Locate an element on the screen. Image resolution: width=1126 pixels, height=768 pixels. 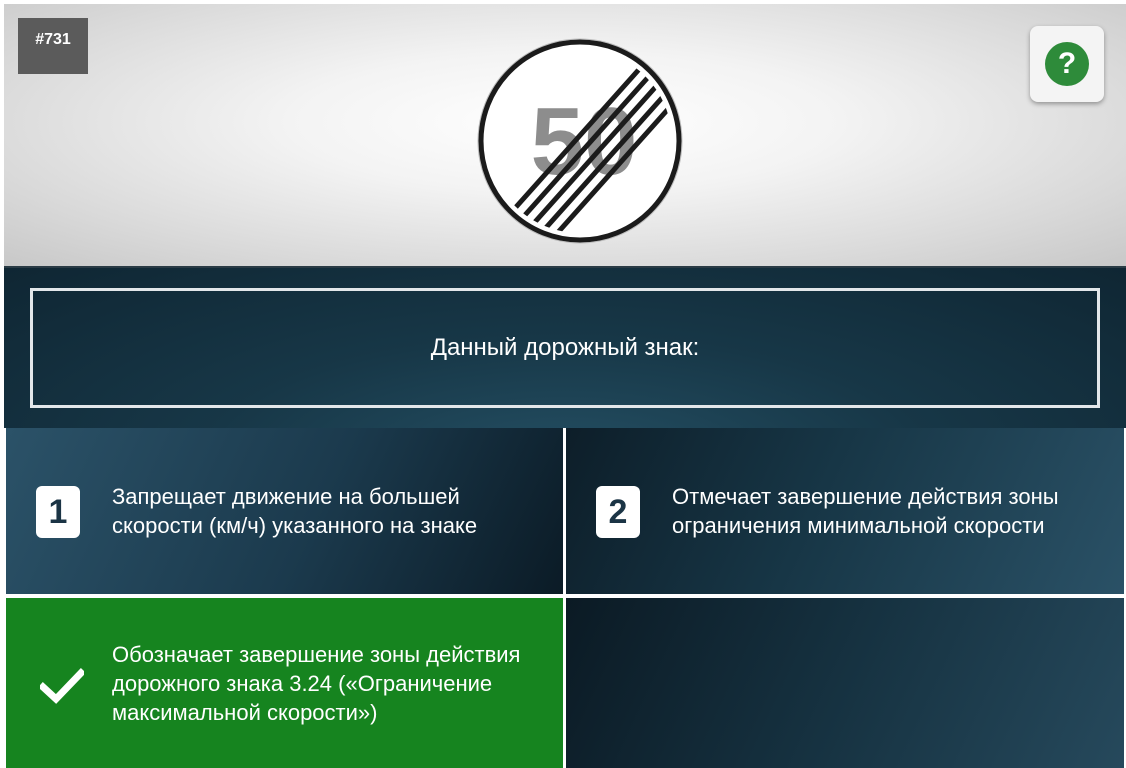
help-button: ? is located at coordinates (1067, 64).